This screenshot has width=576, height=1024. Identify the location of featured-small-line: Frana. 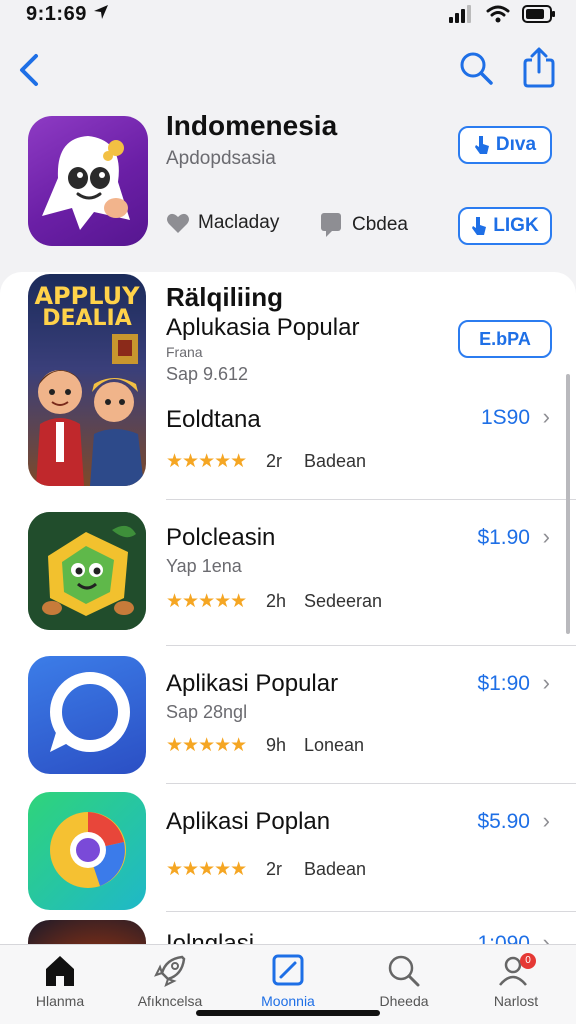
(184, 352).